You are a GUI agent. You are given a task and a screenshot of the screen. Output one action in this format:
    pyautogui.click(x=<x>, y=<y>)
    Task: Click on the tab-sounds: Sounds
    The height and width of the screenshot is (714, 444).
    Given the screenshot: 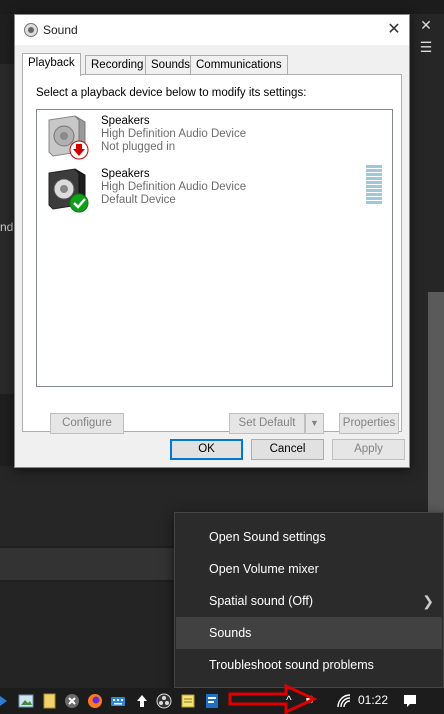 What is the action you would take?
    pyautogui.click(x=171, y=65)
    